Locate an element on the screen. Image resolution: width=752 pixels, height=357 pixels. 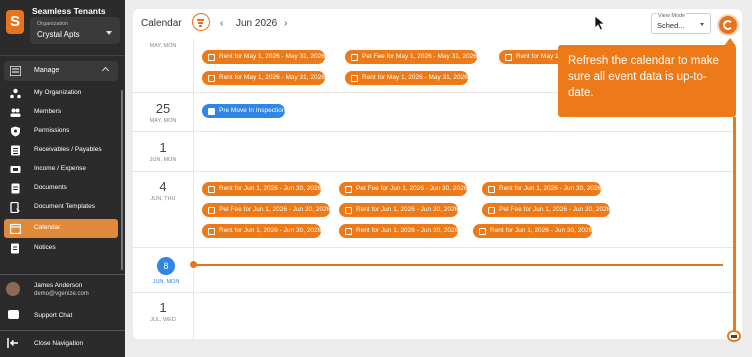
org-icon is located at coordinates (15, 93).